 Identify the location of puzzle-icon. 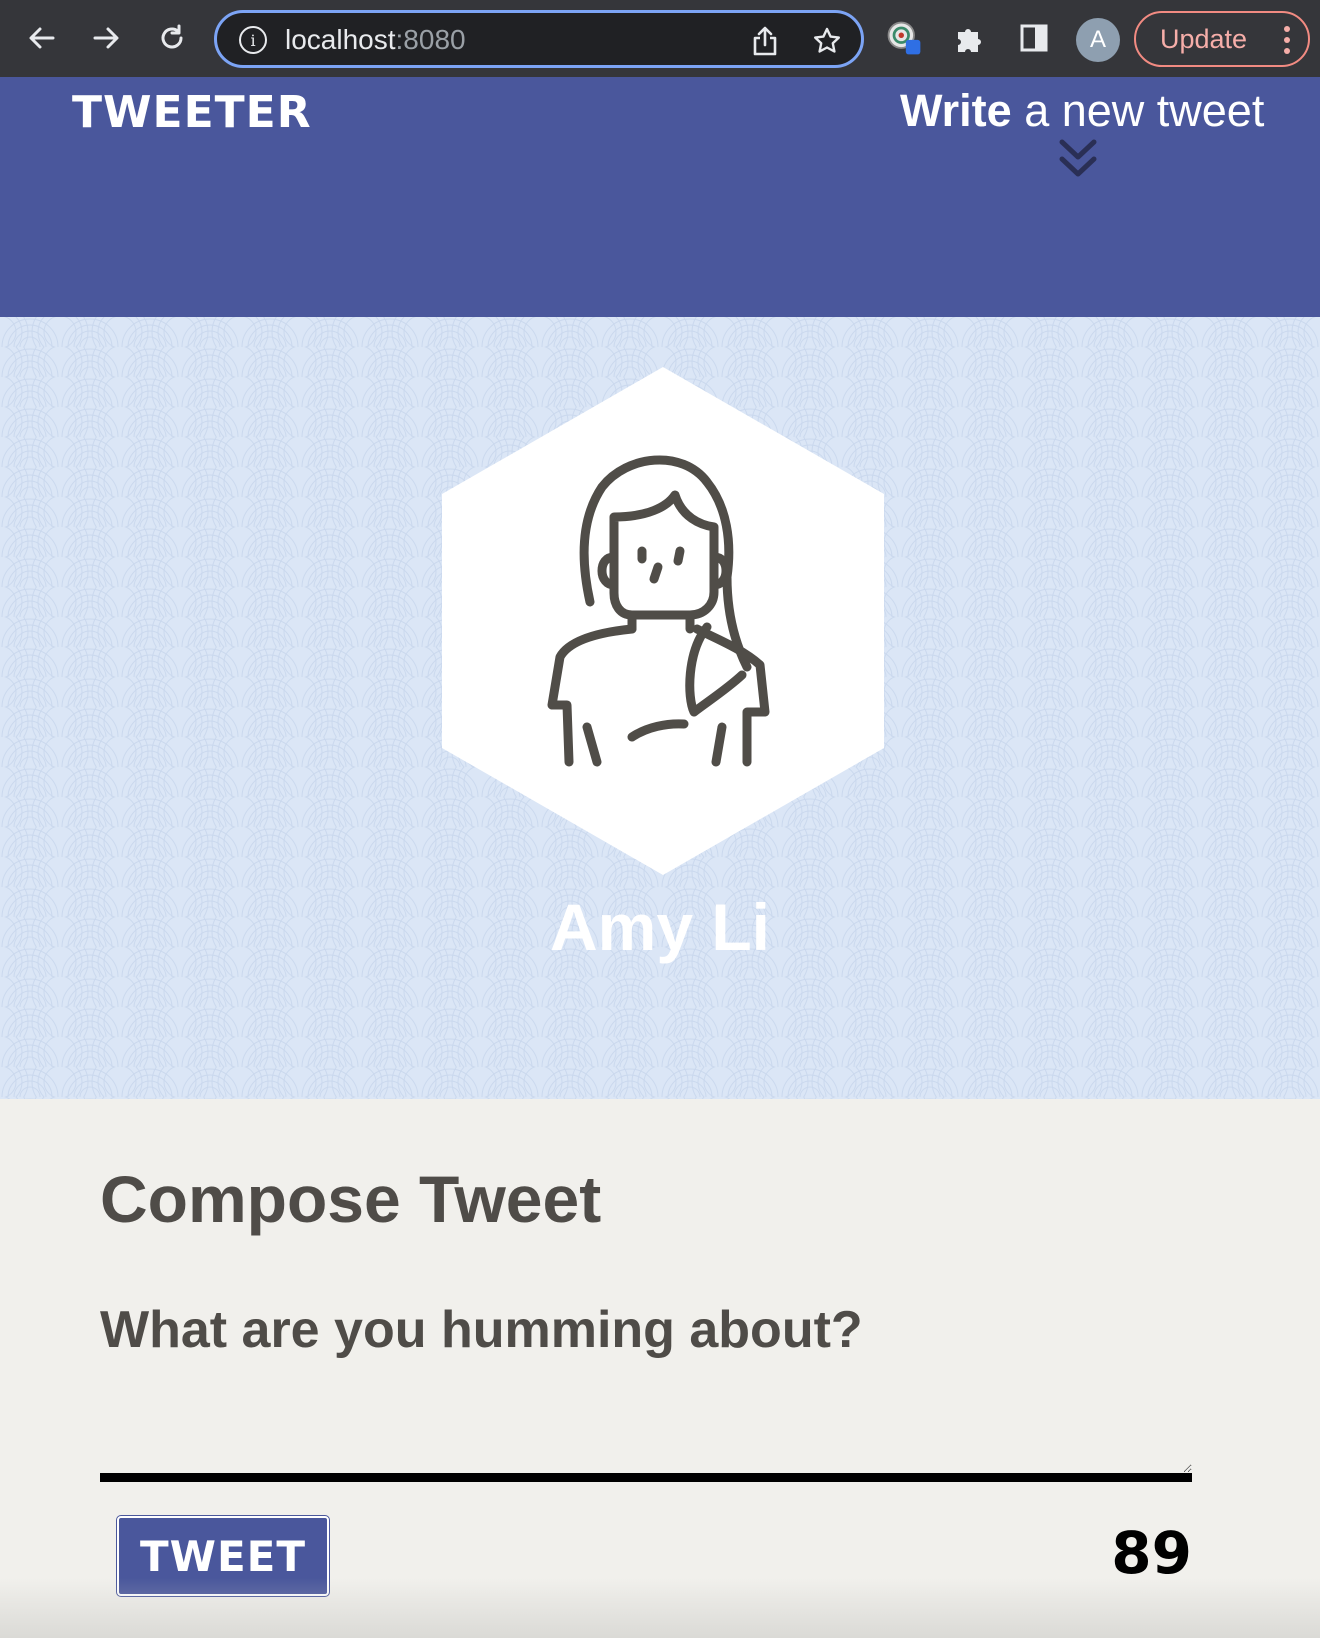
(970, 38).